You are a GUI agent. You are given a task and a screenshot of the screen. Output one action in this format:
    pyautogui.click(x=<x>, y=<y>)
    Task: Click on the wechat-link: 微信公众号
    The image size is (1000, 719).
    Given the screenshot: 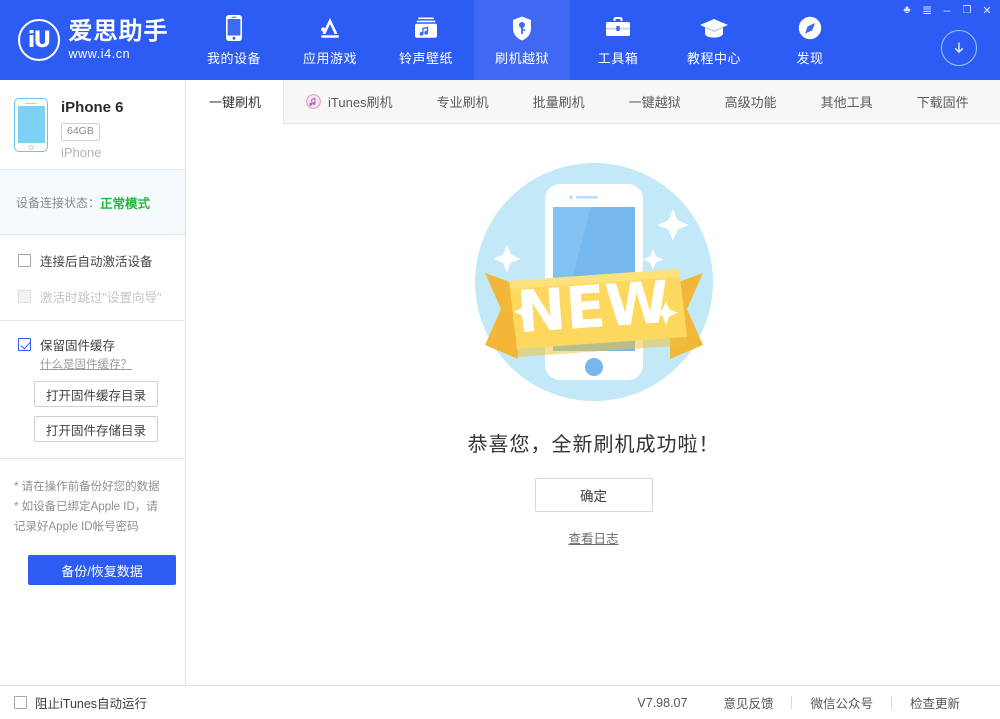 What is the action you would take?
    pyautogui.click(x=841, y=702)
    